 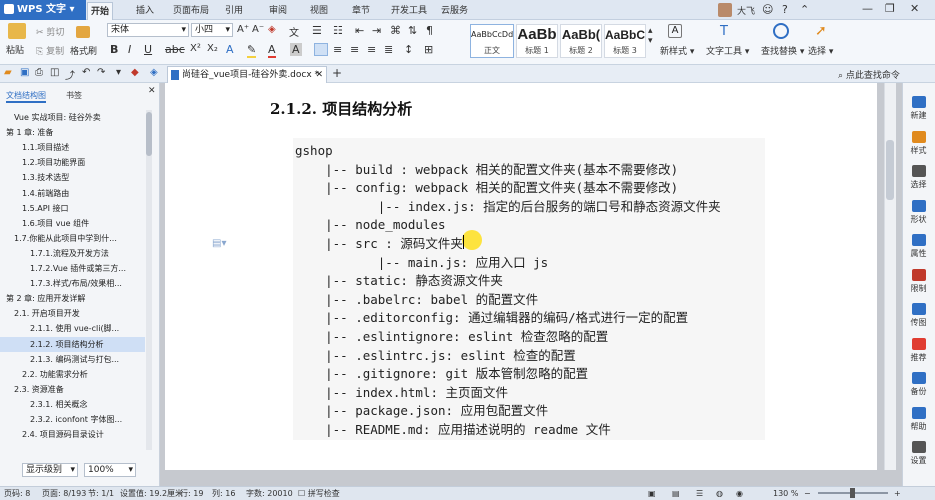 I want to click on find-replace-icon, so click(x=781, y=31).